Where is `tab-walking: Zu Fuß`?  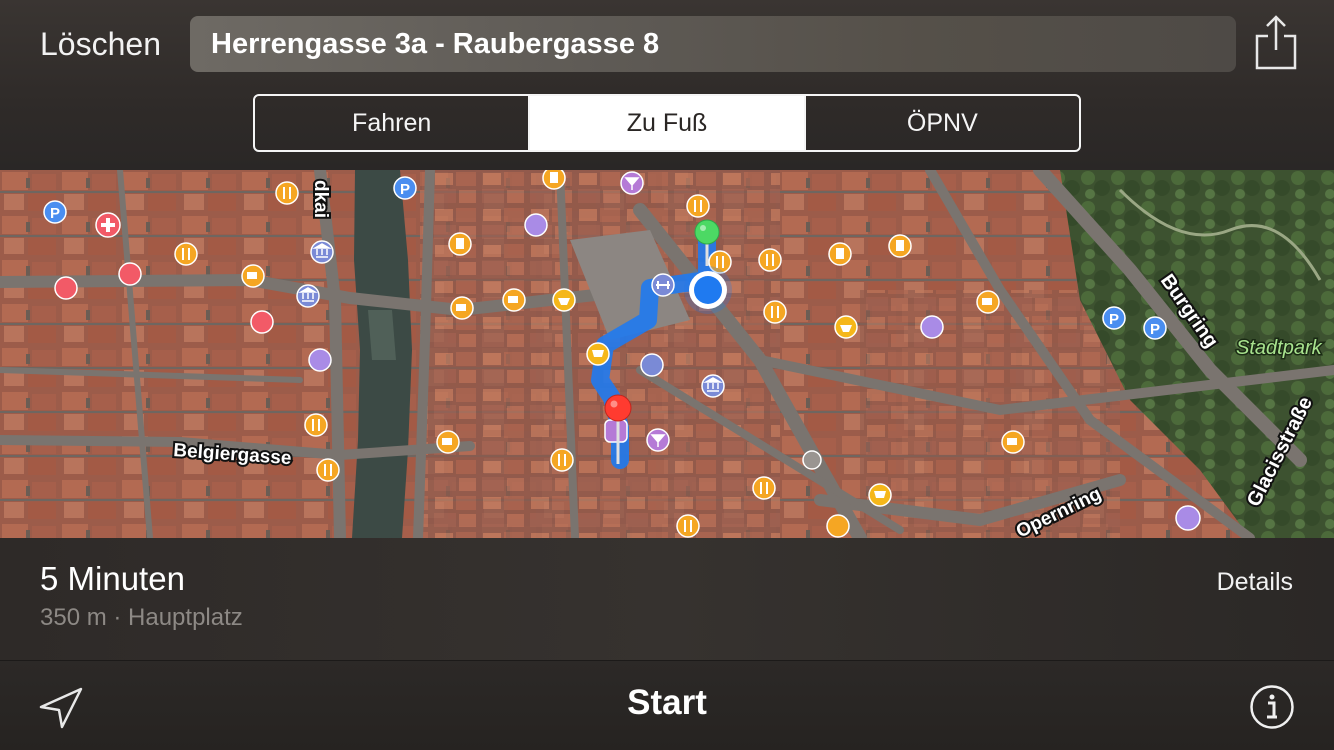 tab-walking: Zu Fuß is located at coordinates (666, 123).